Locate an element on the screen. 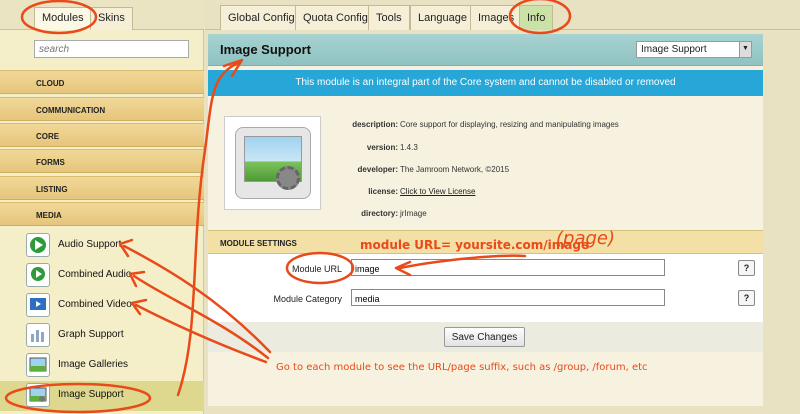 Image resolution: width=800 pixels, height=414 pixels. page-annotation: (page) is located at coordinates (586, 238).